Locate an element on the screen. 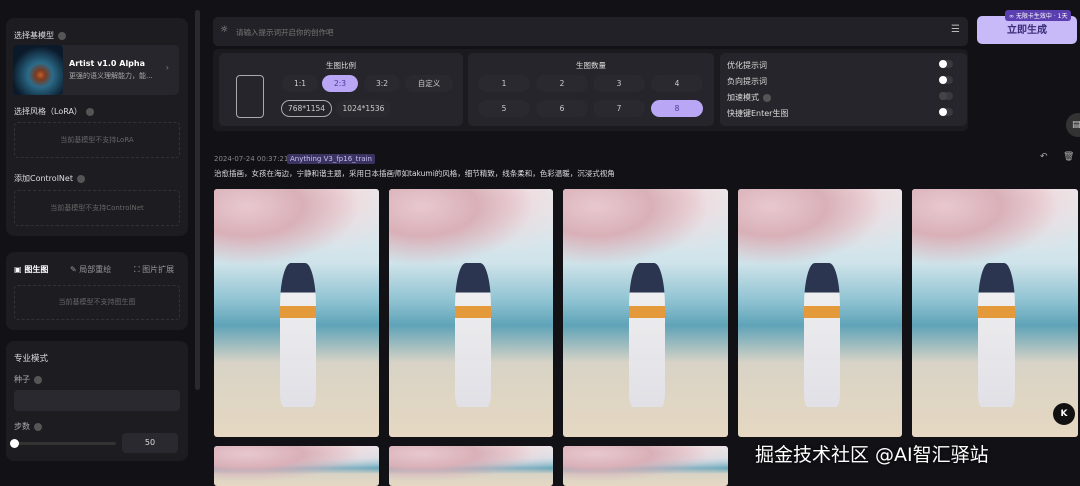  quantity-option: 6 is located at coordinates (562, 108).